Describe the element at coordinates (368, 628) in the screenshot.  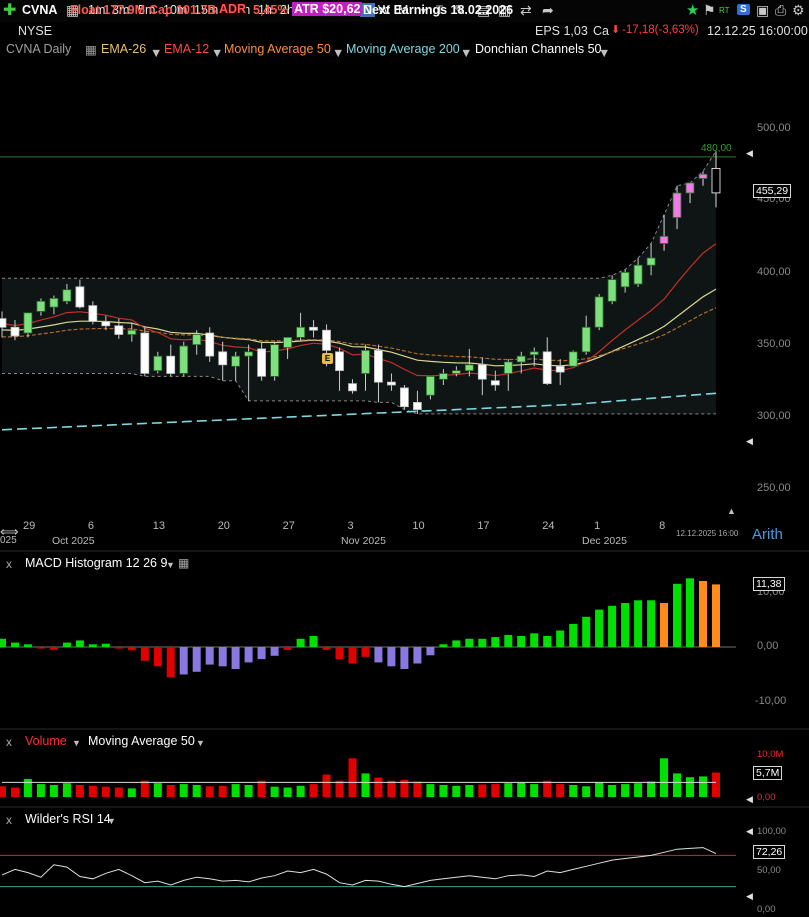
I see `macd-histogram` at that location.